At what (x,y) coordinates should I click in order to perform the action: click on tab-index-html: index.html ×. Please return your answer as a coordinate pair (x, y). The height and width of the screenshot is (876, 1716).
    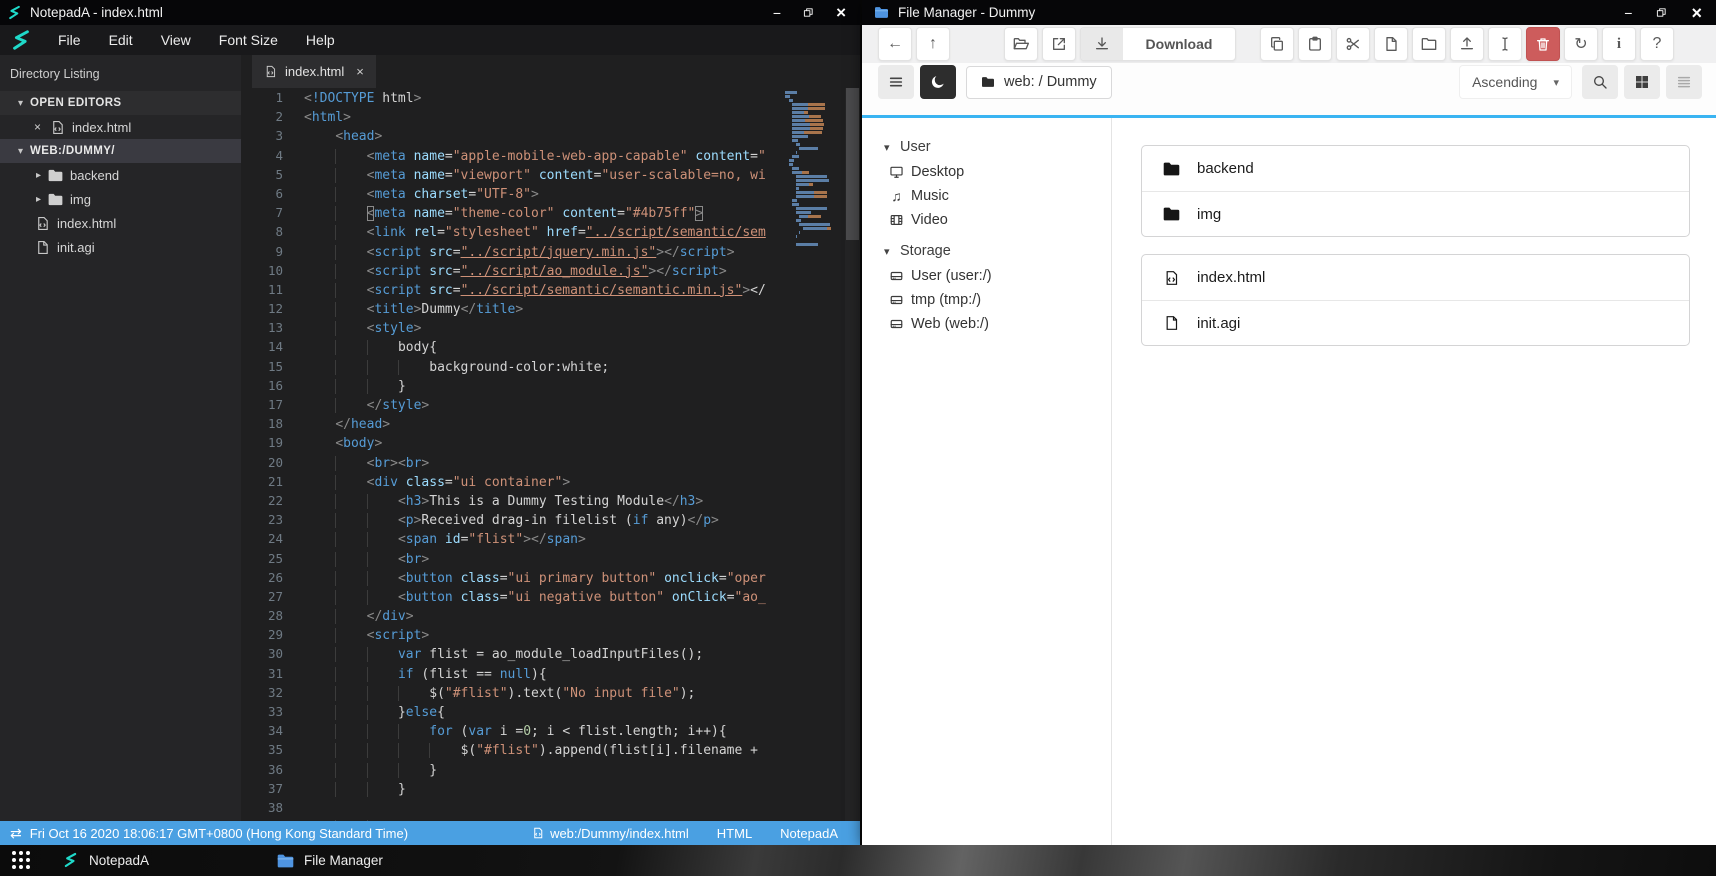
    Looking at the image, I should click on (314, 71).